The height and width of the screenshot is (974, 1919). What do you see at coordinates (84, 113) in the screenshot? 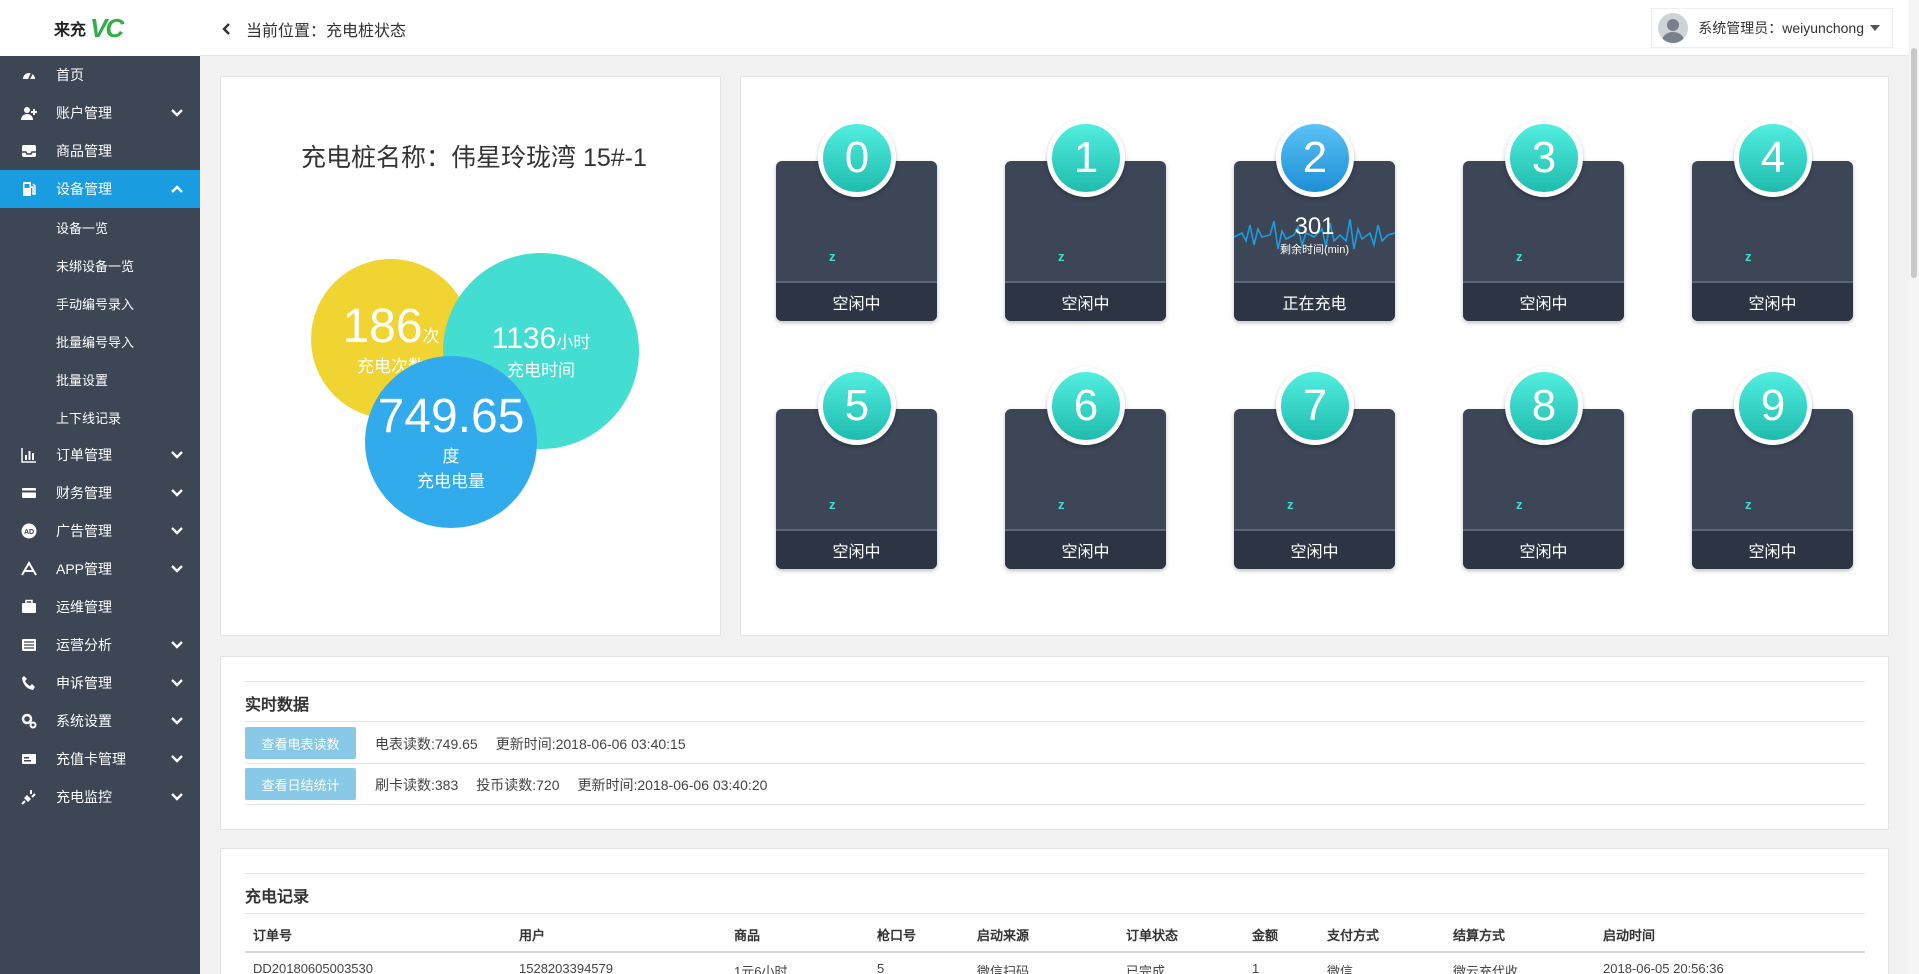
I see `sidebar-item-label: 账户管理` at bounding box center [84, 113].